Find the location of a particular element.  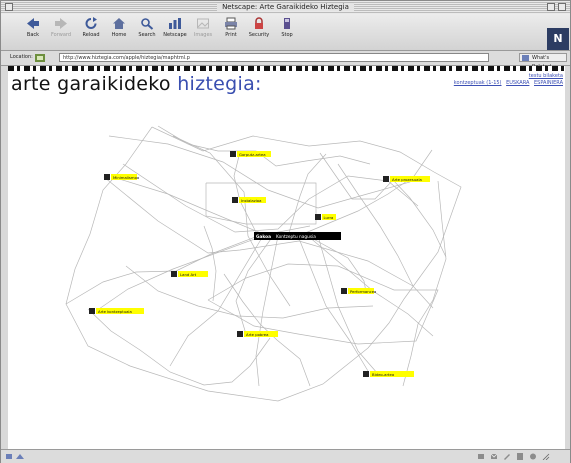

graph-node: Performancea is located at coordinates (358, 291).